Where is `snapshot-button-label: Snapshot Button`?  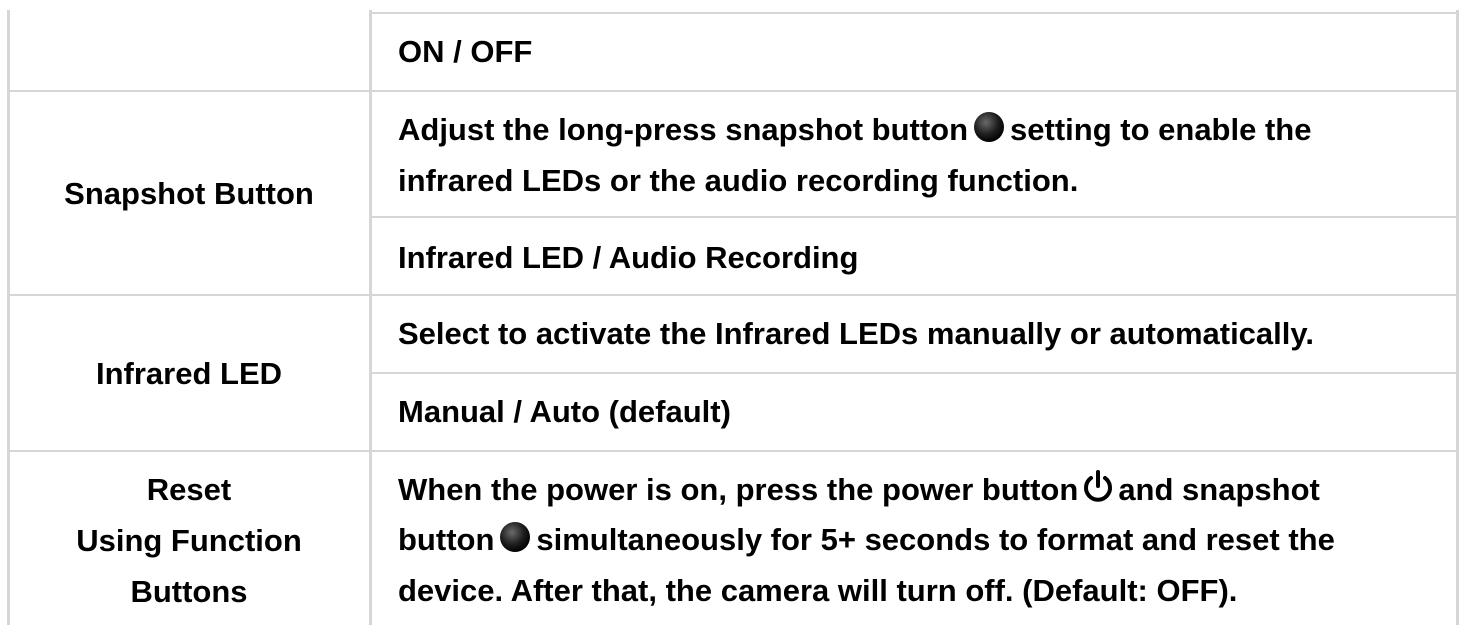 snapshot-button-label: Snapshot Button is located at coordinates (189, 193).